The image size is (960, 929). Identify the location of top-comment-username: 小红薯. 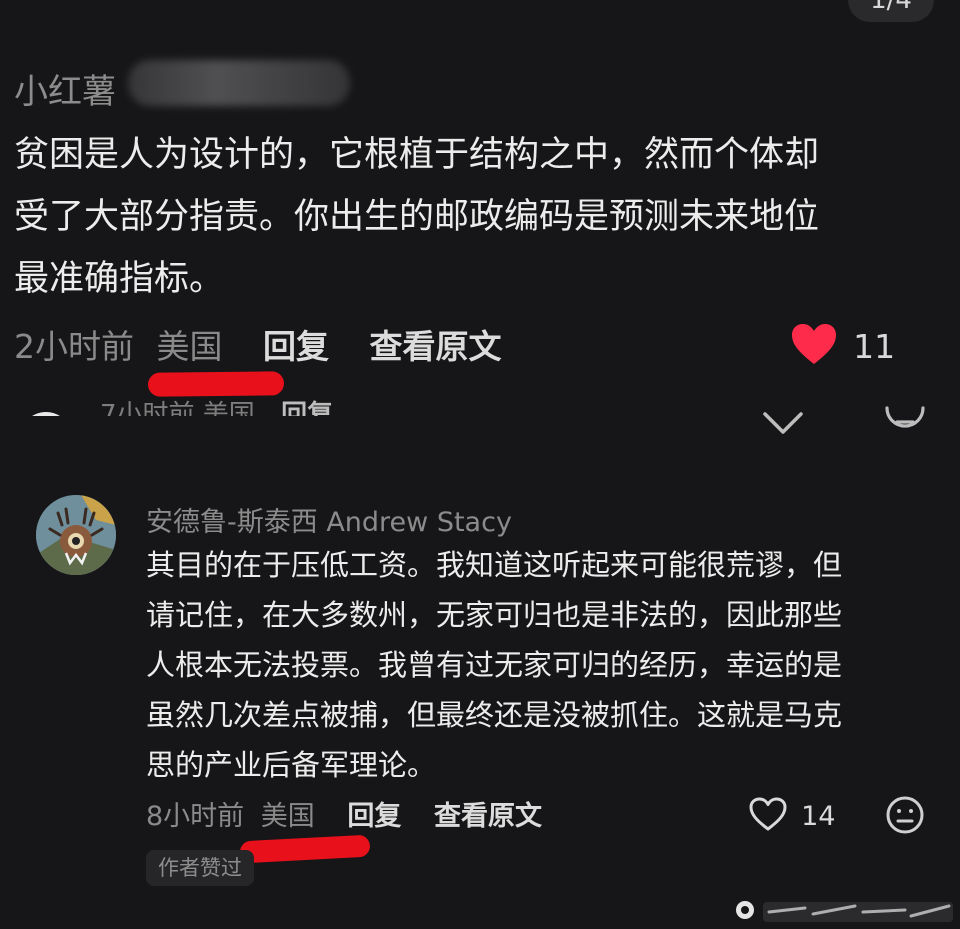
(65, 88).